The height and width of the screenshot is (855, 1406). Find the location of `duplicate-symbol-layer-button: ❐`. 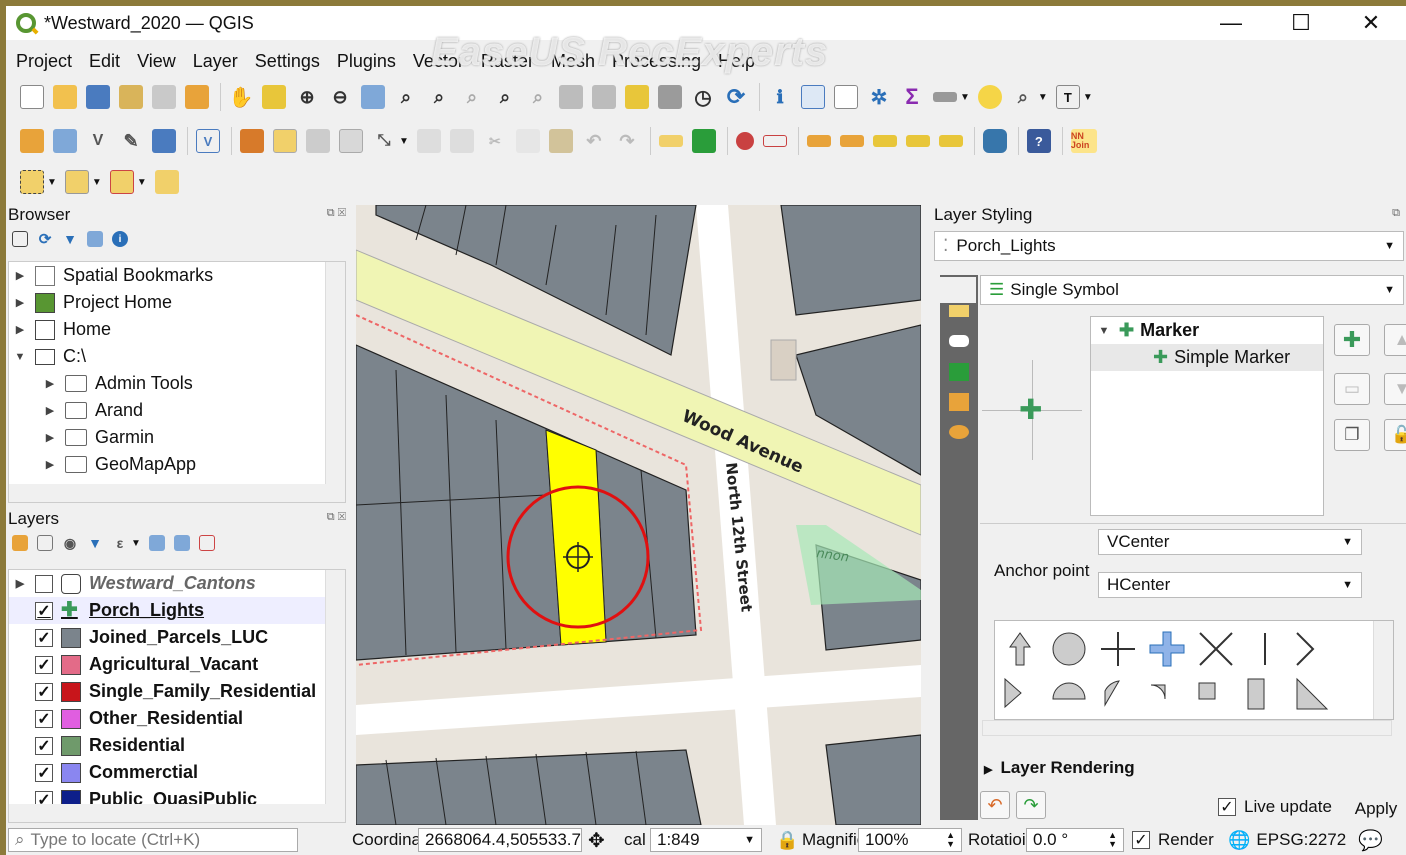

duplicate-symbol-layer-button: ❐ is located at coordinates (1352, 435).